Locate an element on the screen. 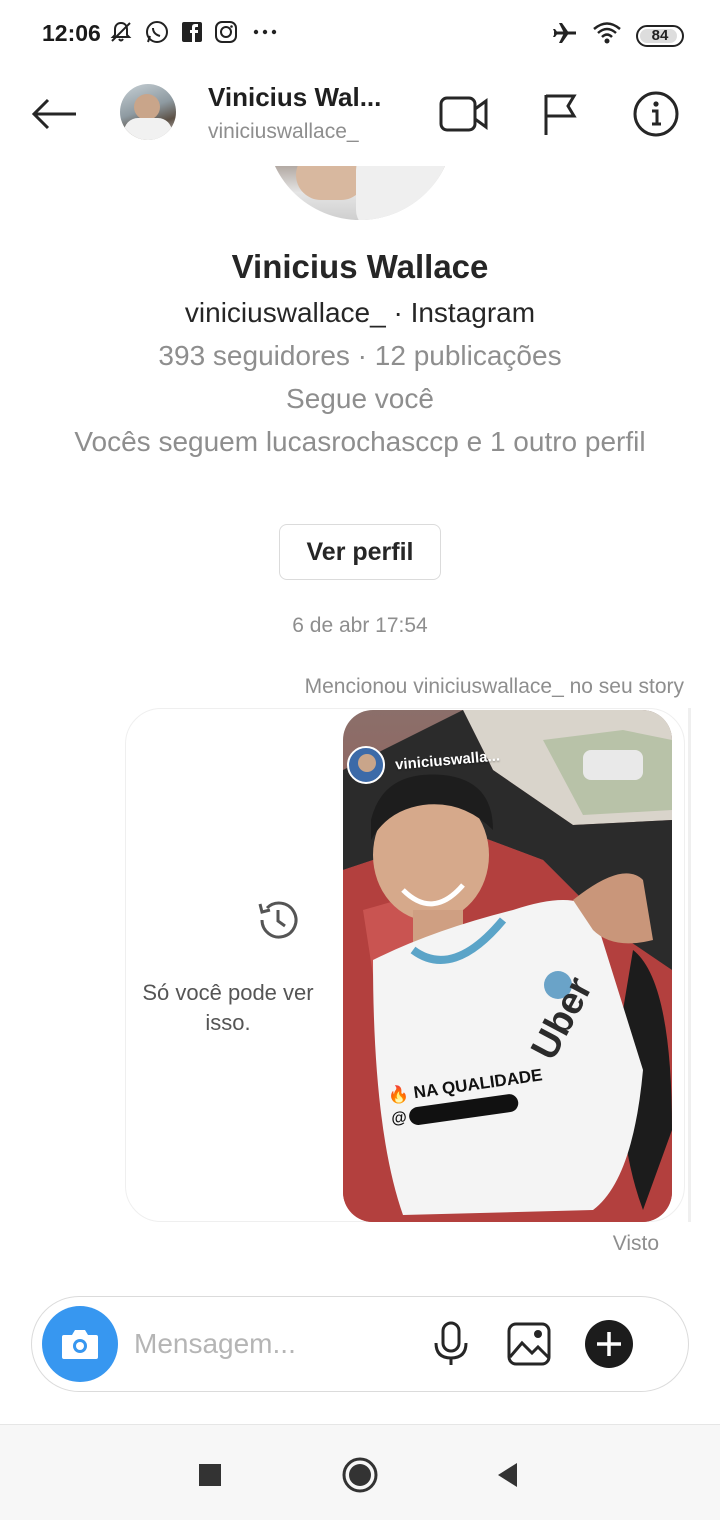 The height and width of the screenshot is (1520, 720). voice-message-button is located at coordinates (451, 1344).